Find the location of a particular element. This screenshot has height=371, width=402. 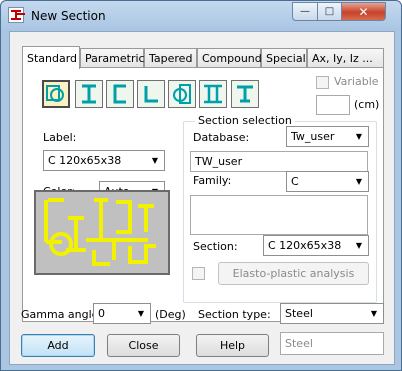

section-value: C 120x65x38 is located at coordinates (305, 245).